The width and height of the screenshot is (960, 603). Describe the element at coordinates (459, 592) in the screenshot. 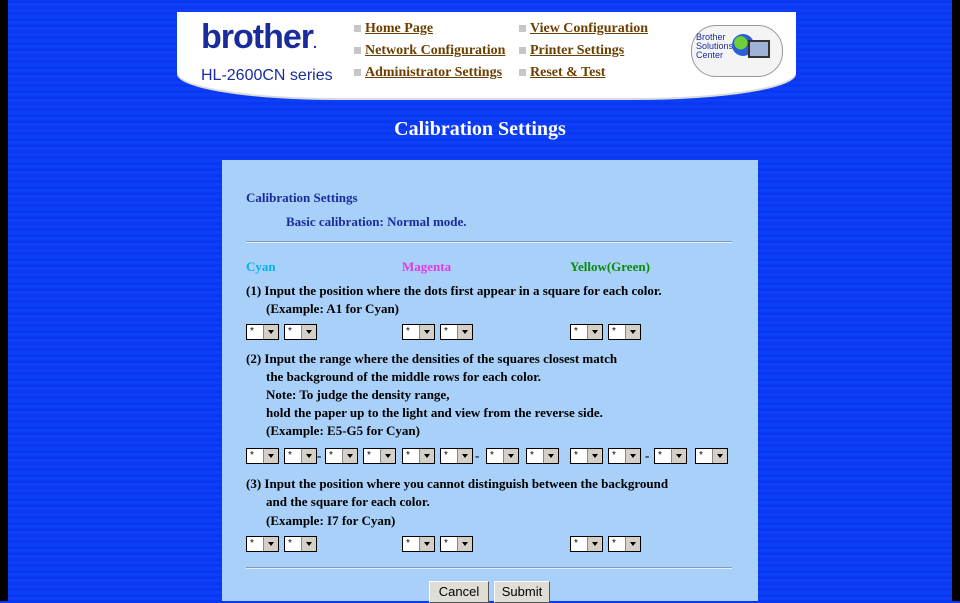

I see `cancel-button: Cancel` at that location.